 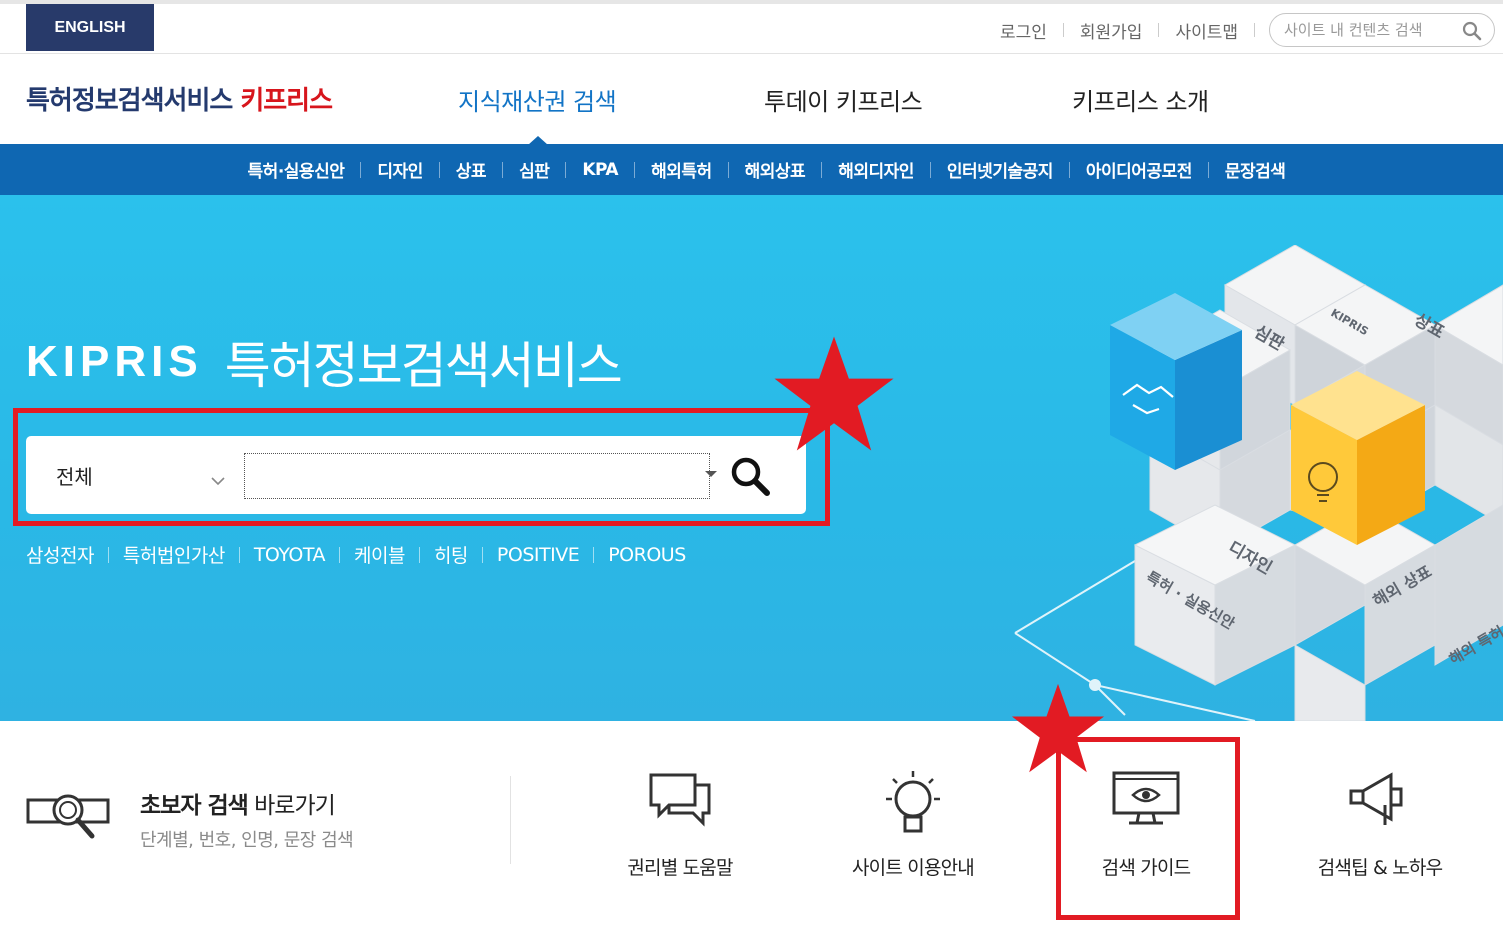 I want to click on search-scope-value: 전체, so click(x=74, y=476).